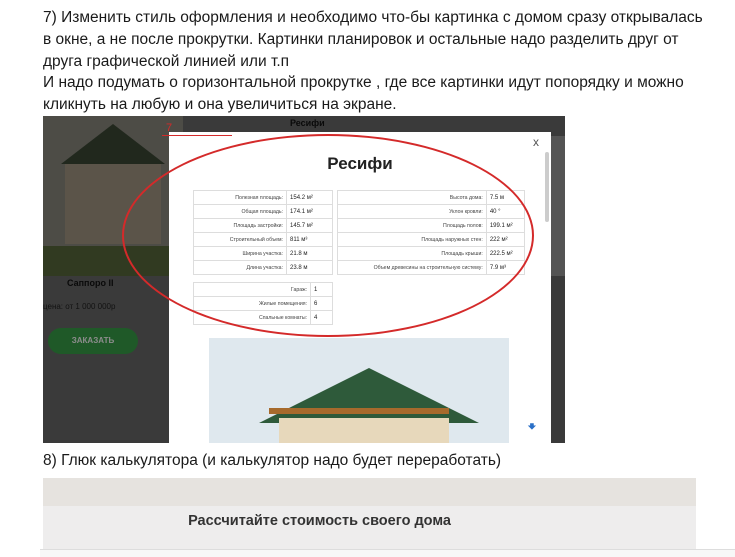 Image resolution: width=735 pixels, height=557 pixels. I want to click on calculator-screenshot: Рассчитайте стоимость своего дома, so click(369, 517).